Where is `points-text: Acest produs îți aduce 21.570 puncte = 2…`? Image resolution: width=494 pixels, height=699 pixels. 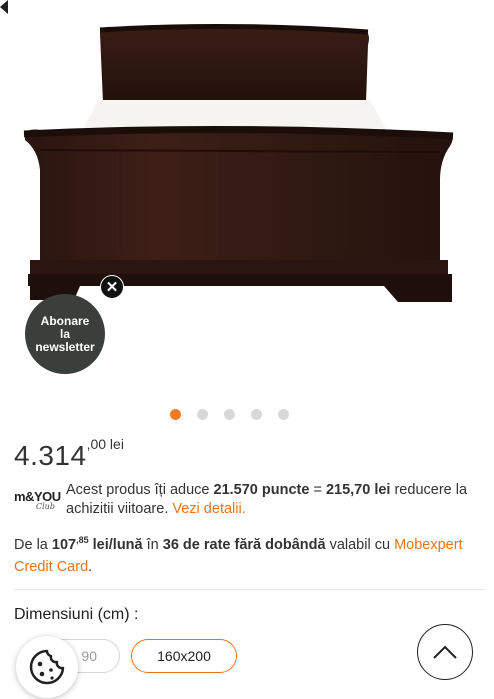 points-text: Acest produs îți aduce 21.570 puncte = 2… is located at coordinates (267, 499).